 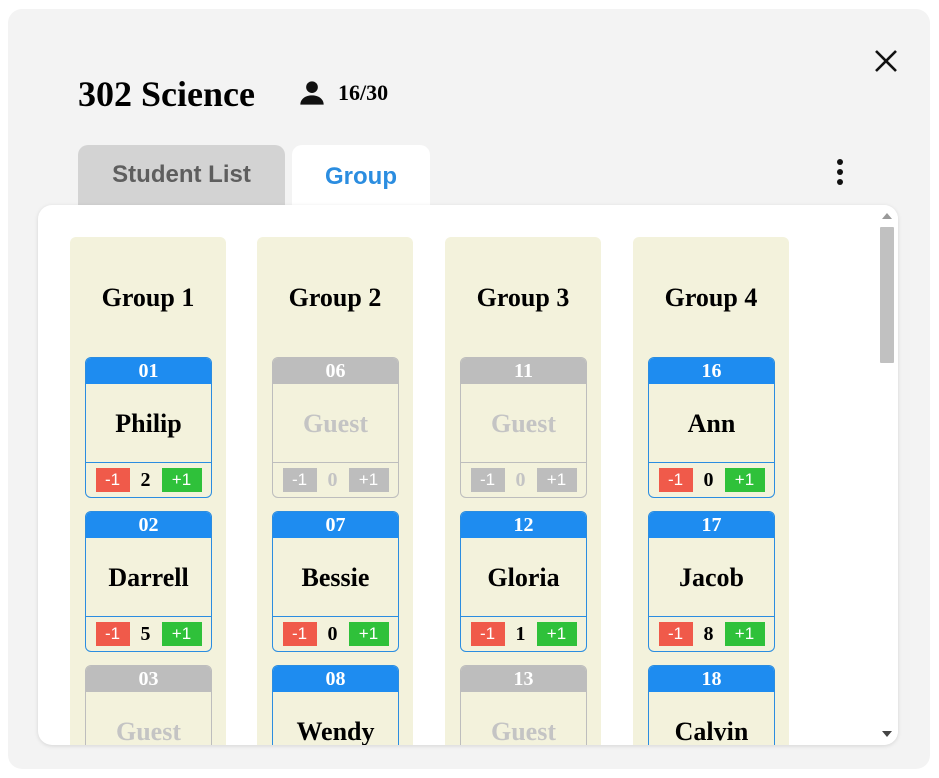 I want to click on student-name: Philip, so click(x=148, y=423).